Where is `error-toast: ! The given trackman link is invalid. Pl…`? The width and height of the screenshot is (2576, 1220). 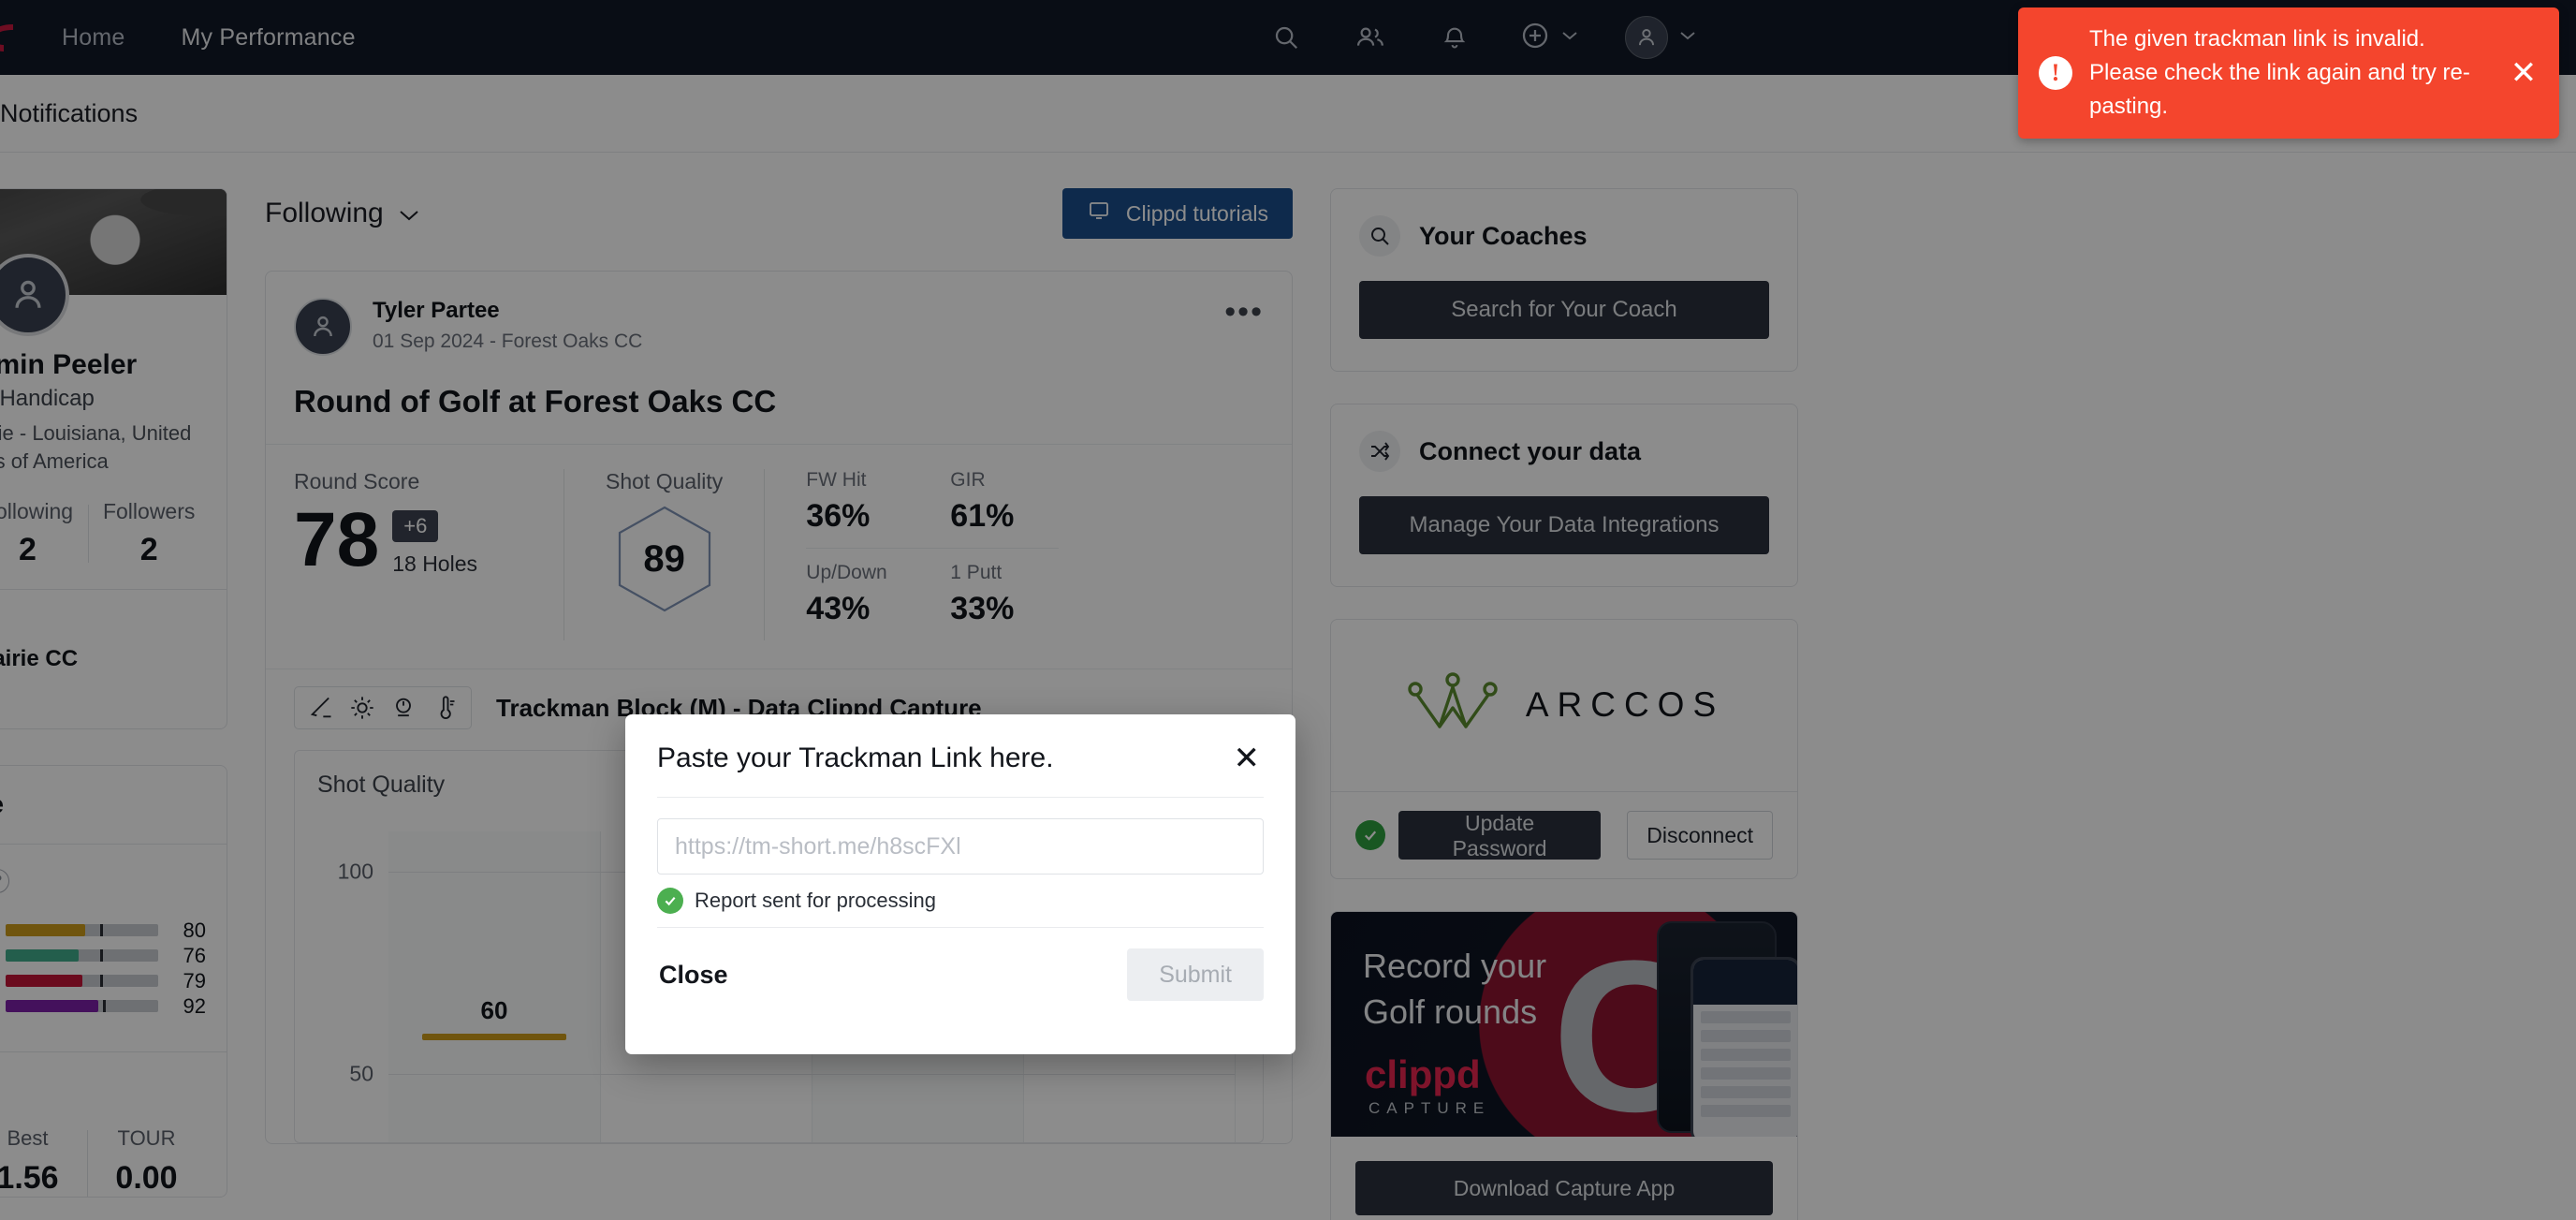 error-toast: ! The given trackman link is invalid. Pl… is located at coordinates (2289, 73).